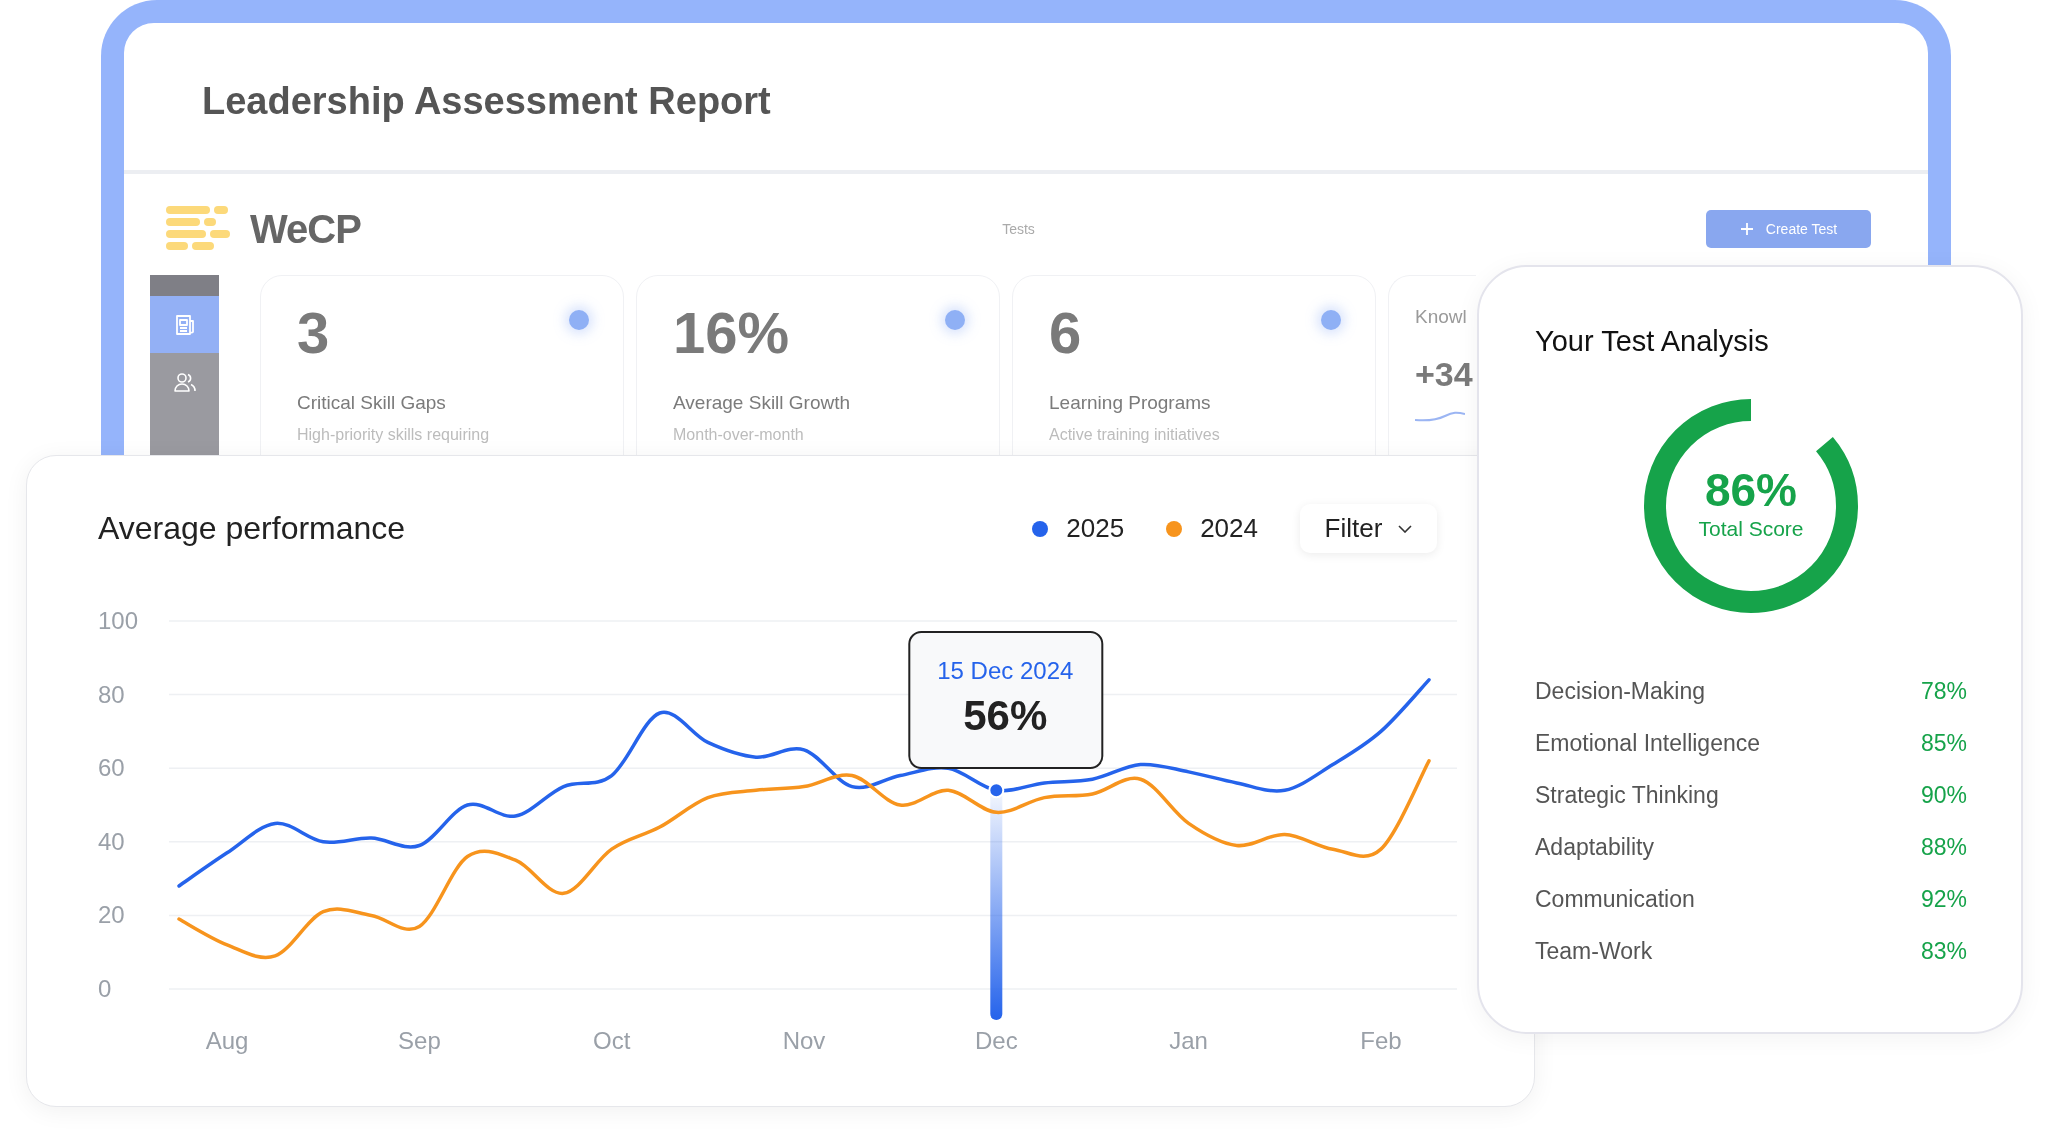 This screenshot has width=2048, height=1144. Describe the element at coordinates (184, 285) in the screenshot. I see `sidebar-header` at that location.